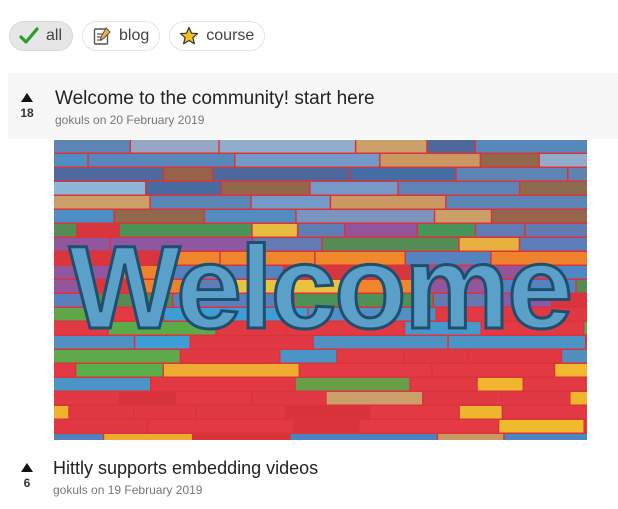  I want to click on filter-all-label: all, so click(54, 35).